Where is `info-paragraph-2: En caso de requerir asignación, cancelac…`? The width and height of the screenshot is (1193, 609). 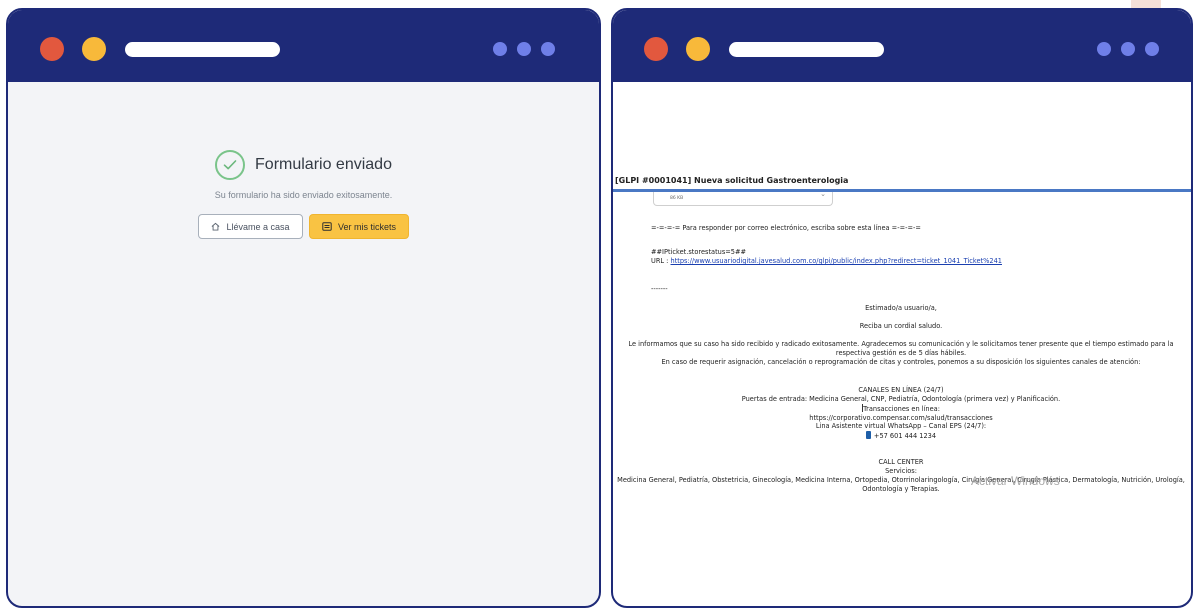
info-paragraph-2: En caso de requerir asignación, cancelac… is located at coordinates (901, 362).